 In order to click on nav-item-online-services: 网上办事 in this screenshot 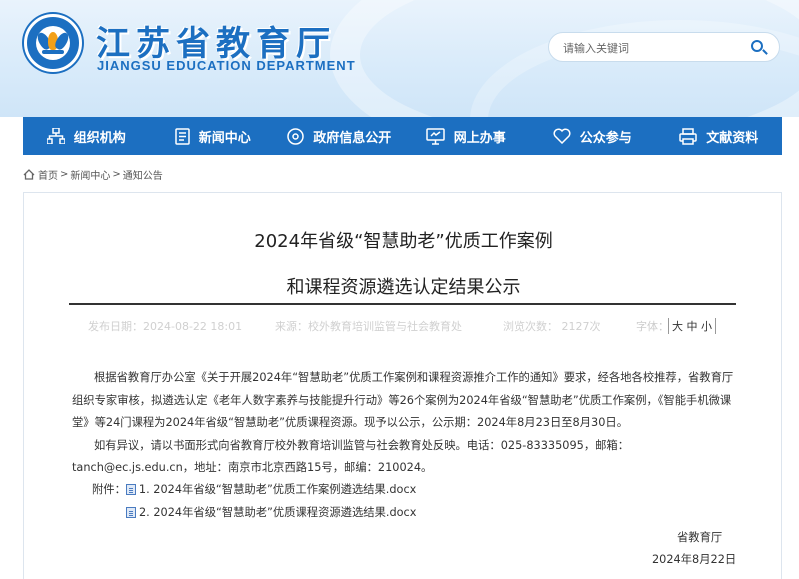, I will do `click(466, 136)`.